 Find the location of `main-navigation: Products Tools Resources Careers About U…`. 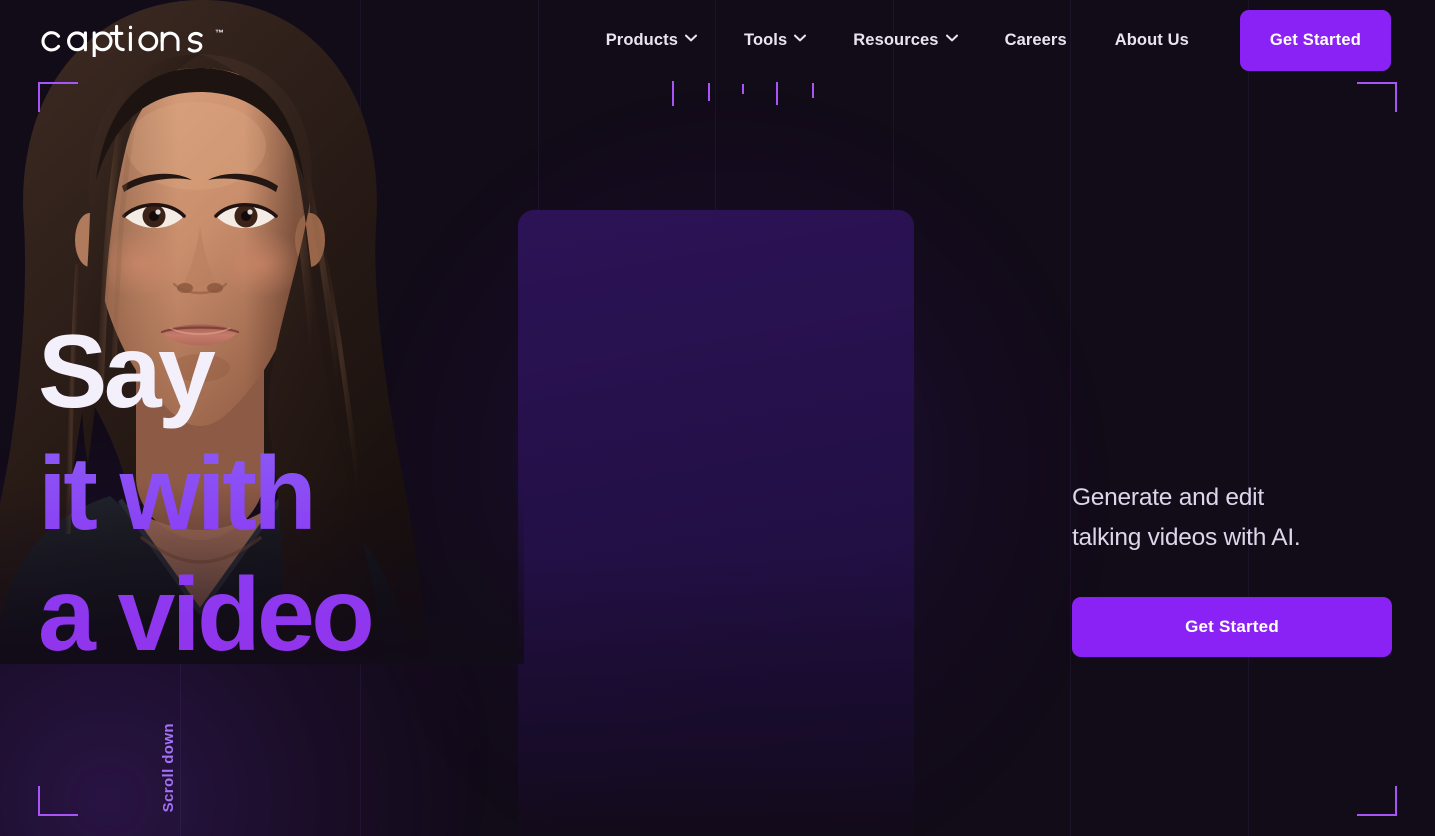

main-navigation: Products Tools Resources Careers About U… is located at coordinates (986, 40).